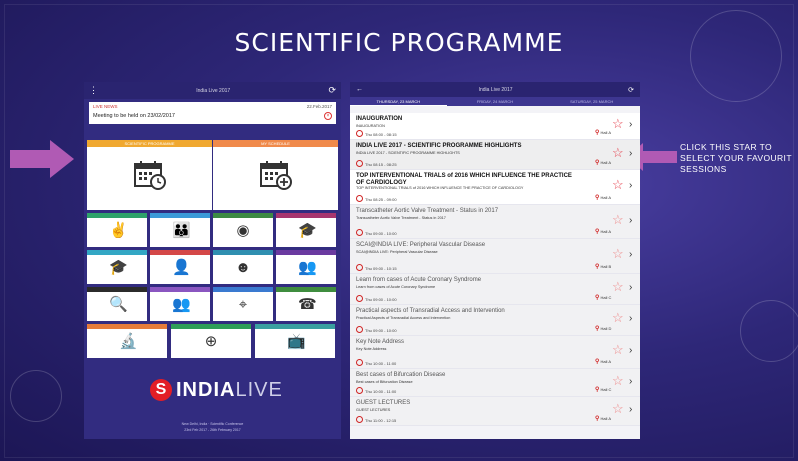 The image size is (798, 461). I want to click on home-tile-2: MY SCHEDULE, so click(275, 175).